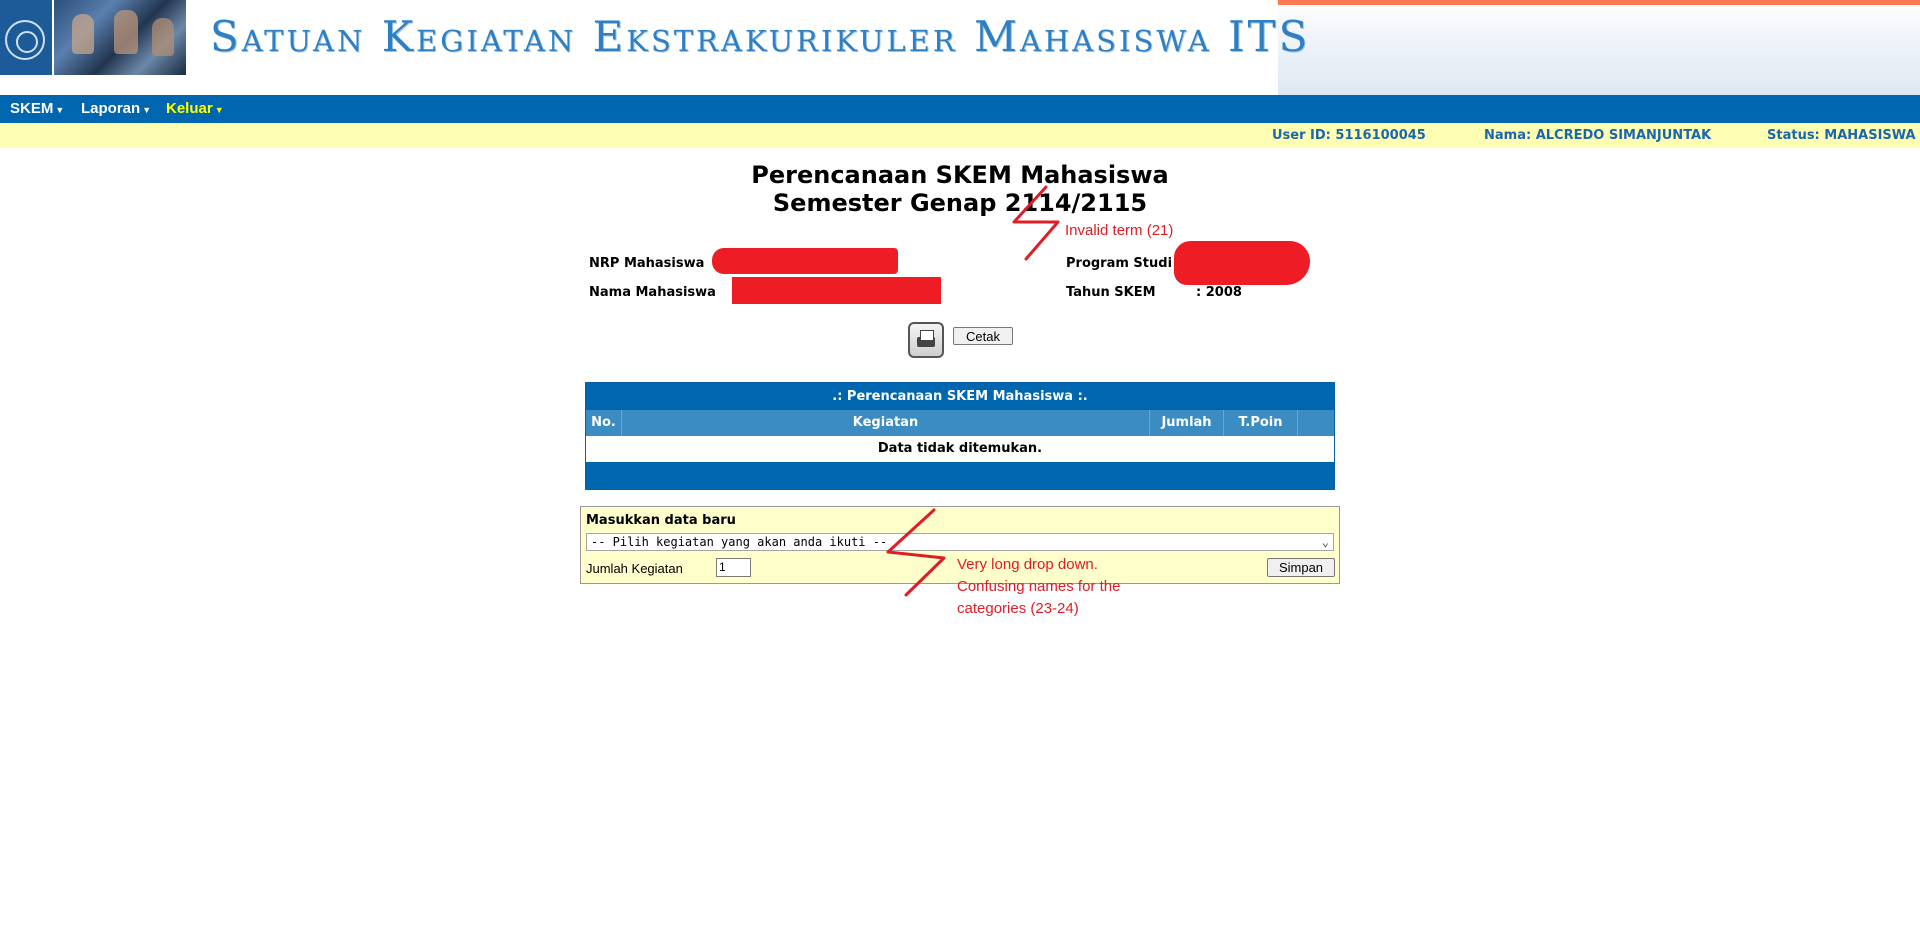 The image size is (1920, 937). I want to click on column-header-no: No., so click(604, 423).